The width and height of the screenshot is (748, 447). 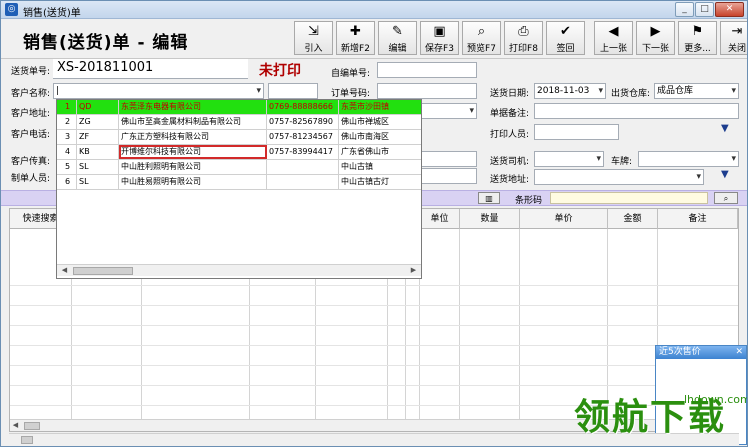 What do you see at coordinates (239, 182) in the screenshot?
I see `dropdown-row: 6 SL 中山胜易照明有限公司 中山古镇古灯` at bounding box center [239, 182].